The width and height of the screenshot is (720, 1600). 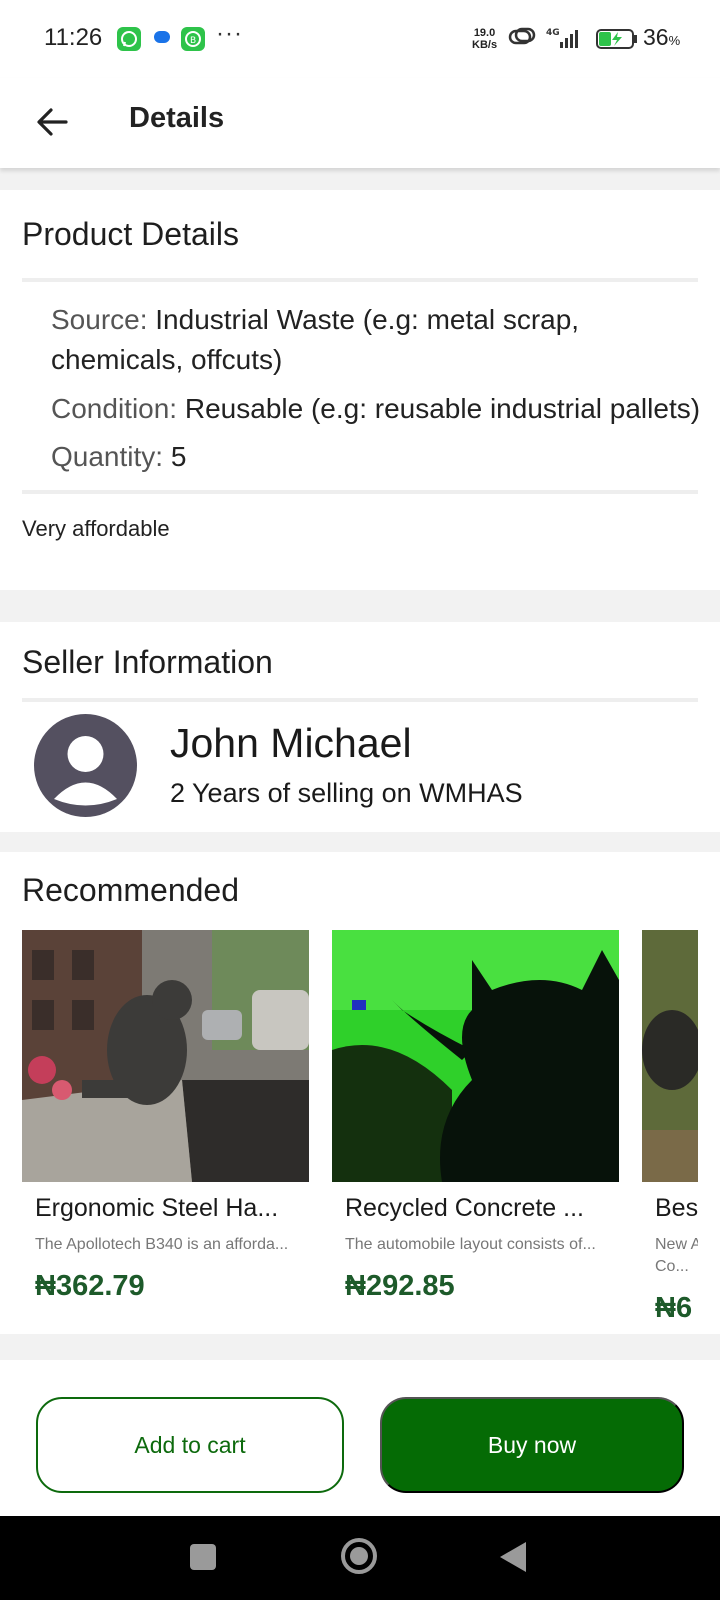 What do you see at coordinates (96, 528) in the screenshot?
I see `product-description: Very affordable` at bounding box center [96, 528].